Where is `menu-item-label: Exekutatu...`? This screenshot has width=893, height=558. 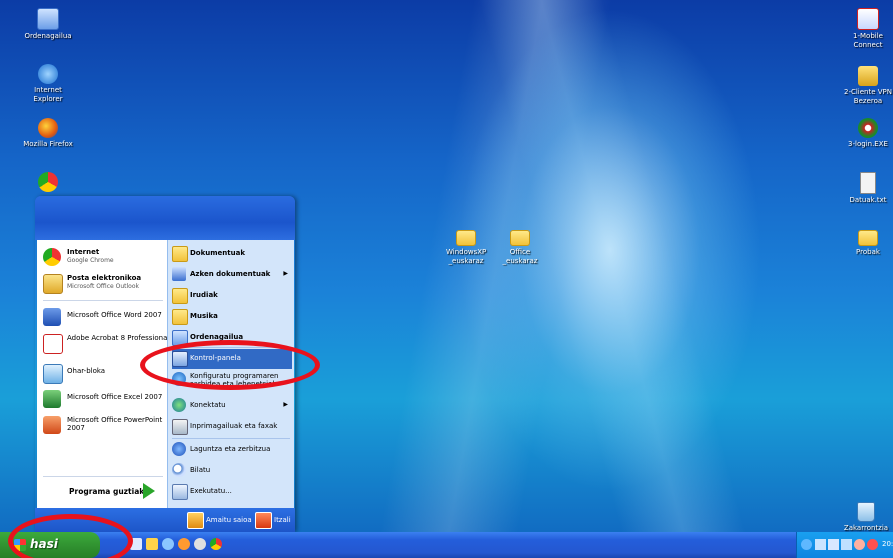
menu-item-label: Exekutatu... is located at coordinates (211, 491).